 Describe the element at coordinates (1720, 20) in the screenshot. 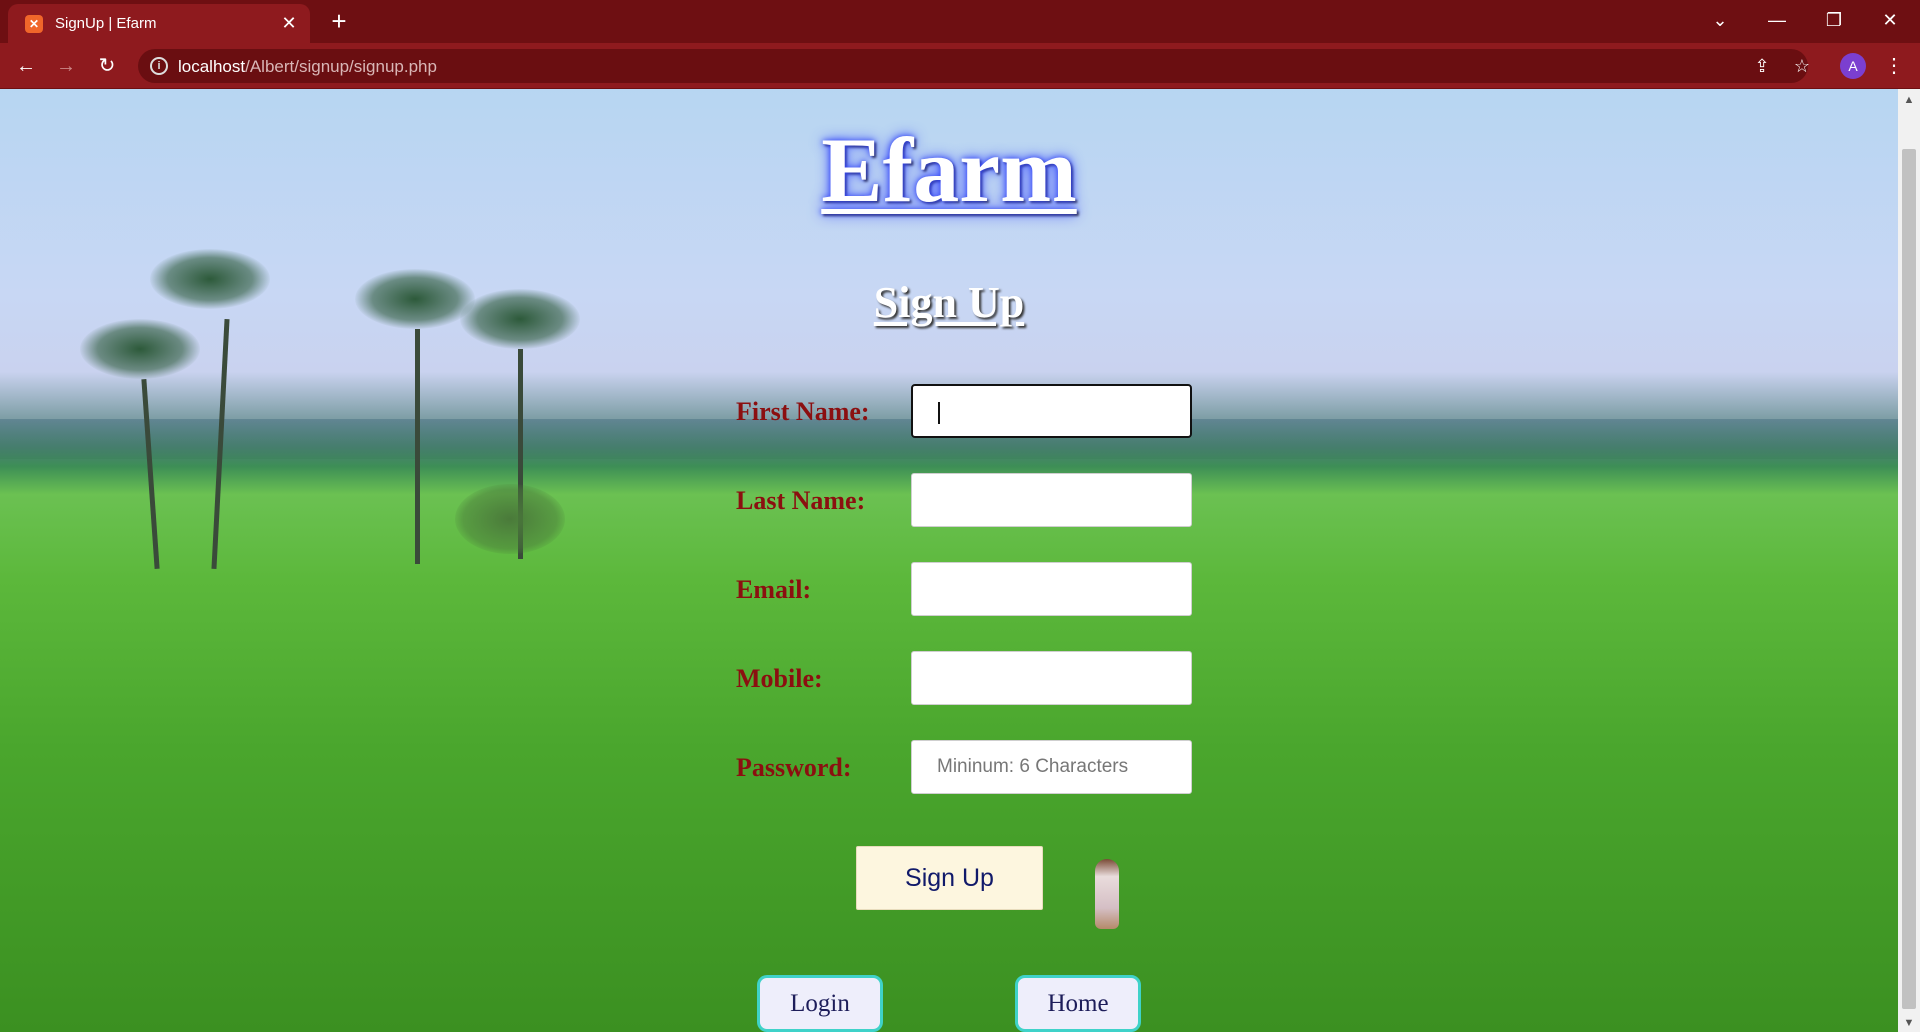

I see `tab-search-icon: ⌄` at that location.